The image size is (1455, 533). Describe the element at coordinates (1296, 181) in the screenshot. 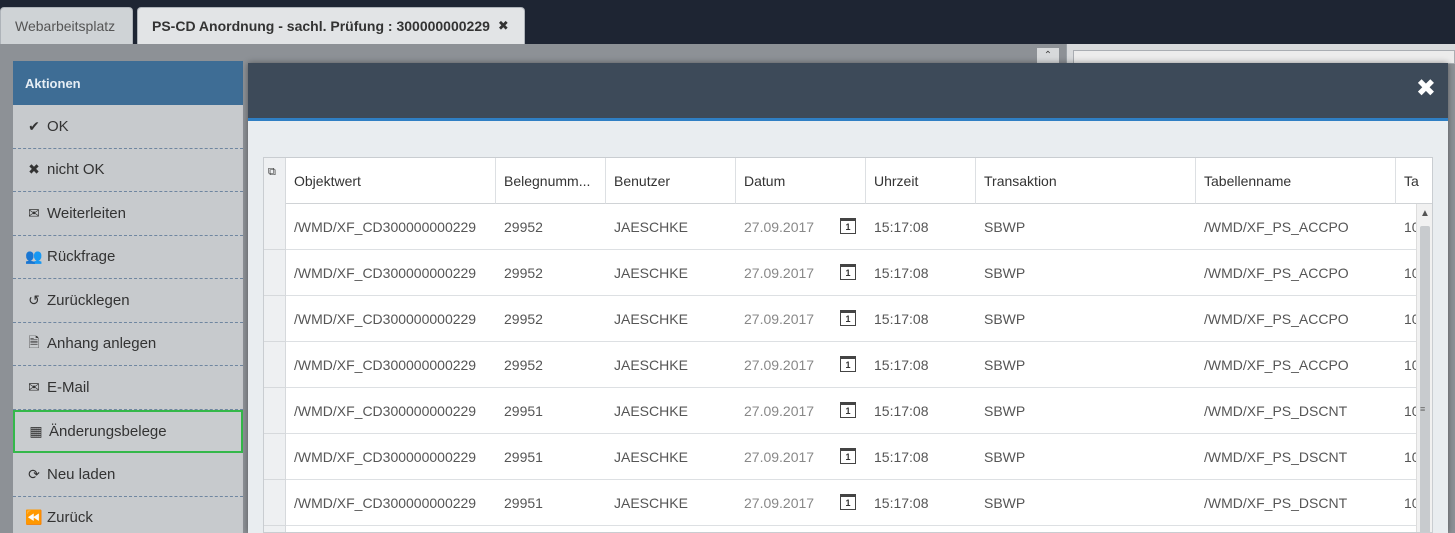

I see `column-header-tabellenname: Tabellenname` at that location.